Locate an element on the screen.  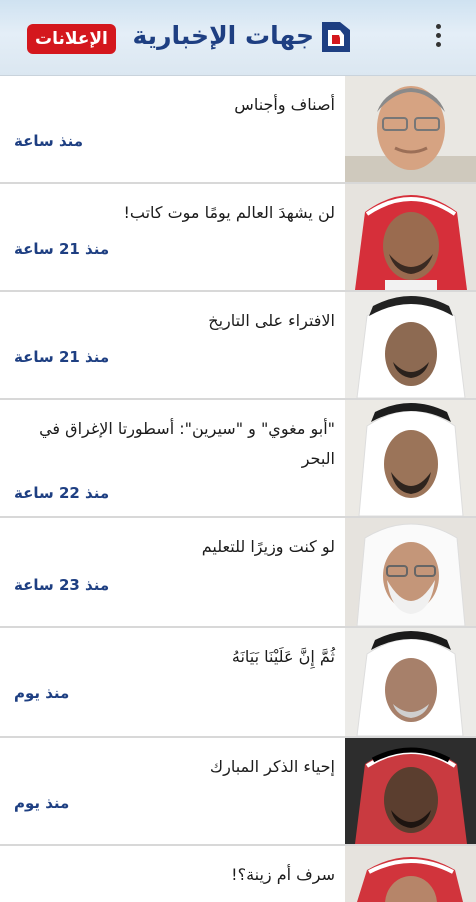
app-header: الإعلانات جهات الإخبارية is located at coordinates (238, 38).